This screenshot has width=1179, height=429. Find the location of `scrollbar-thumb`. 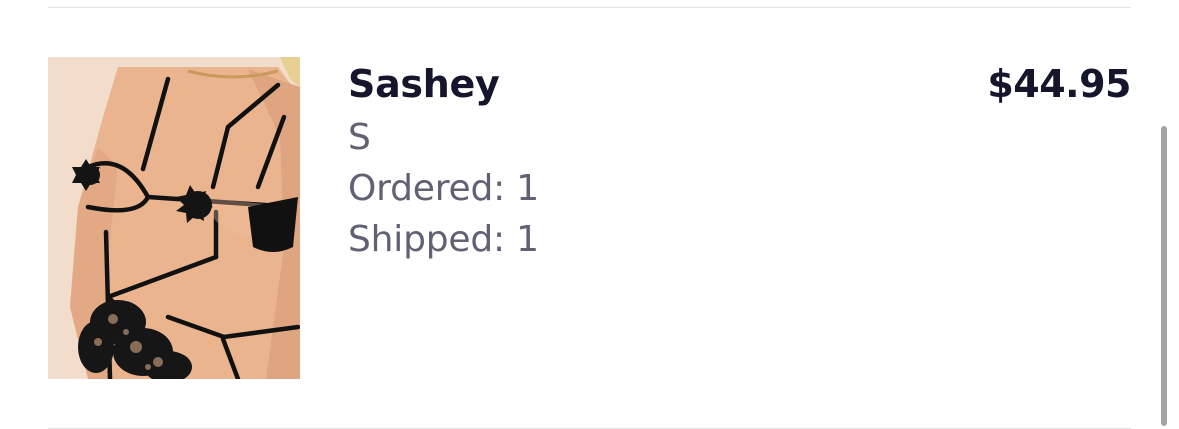

scrollbar-thumb is located at coordinates (1164, 276).